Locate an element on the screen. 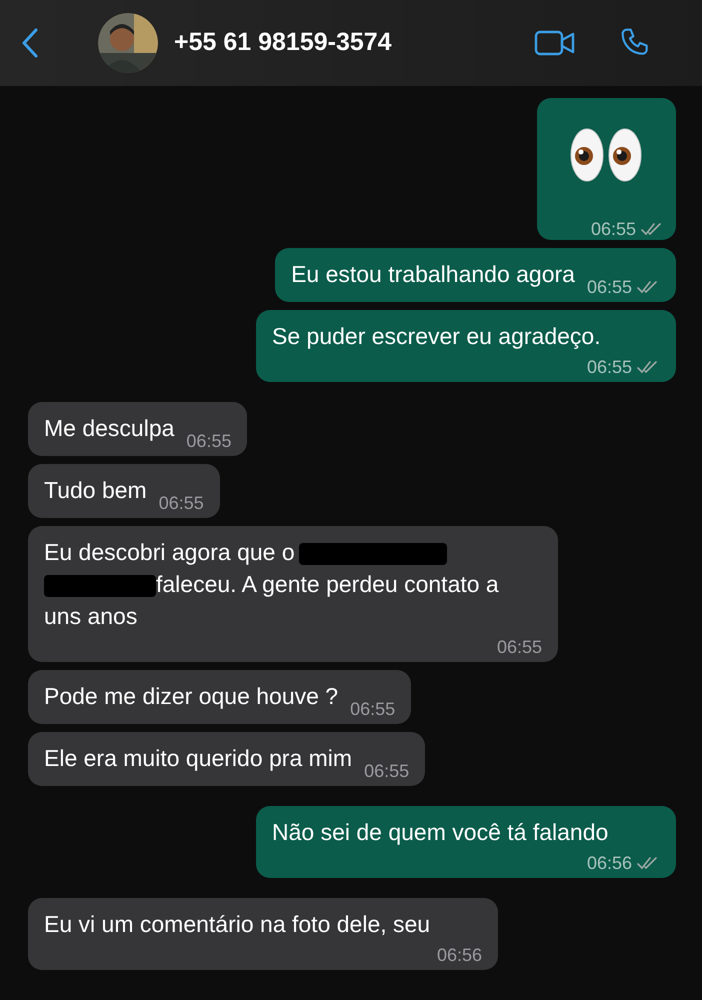 This screenshot has width=702, height=1000. message-text: Pode me dizer oque houve ? is located at coordinates (191, 696).